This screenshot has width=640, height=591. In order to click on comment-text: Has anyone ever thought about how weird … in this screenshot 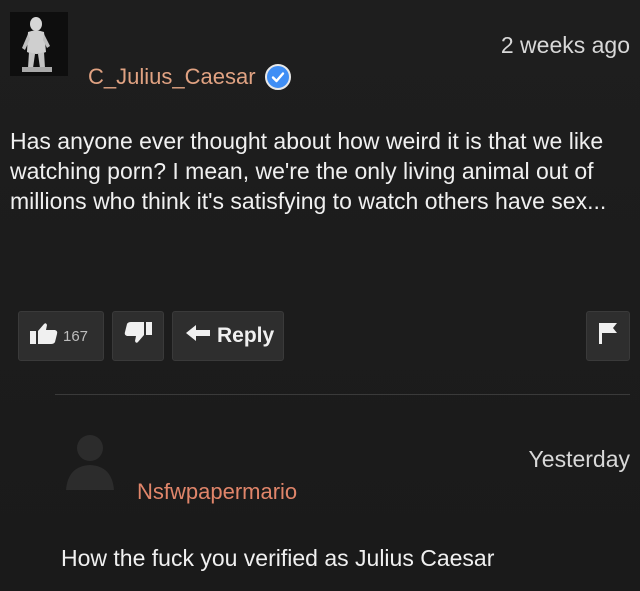, I will do `click(308, 171)`.